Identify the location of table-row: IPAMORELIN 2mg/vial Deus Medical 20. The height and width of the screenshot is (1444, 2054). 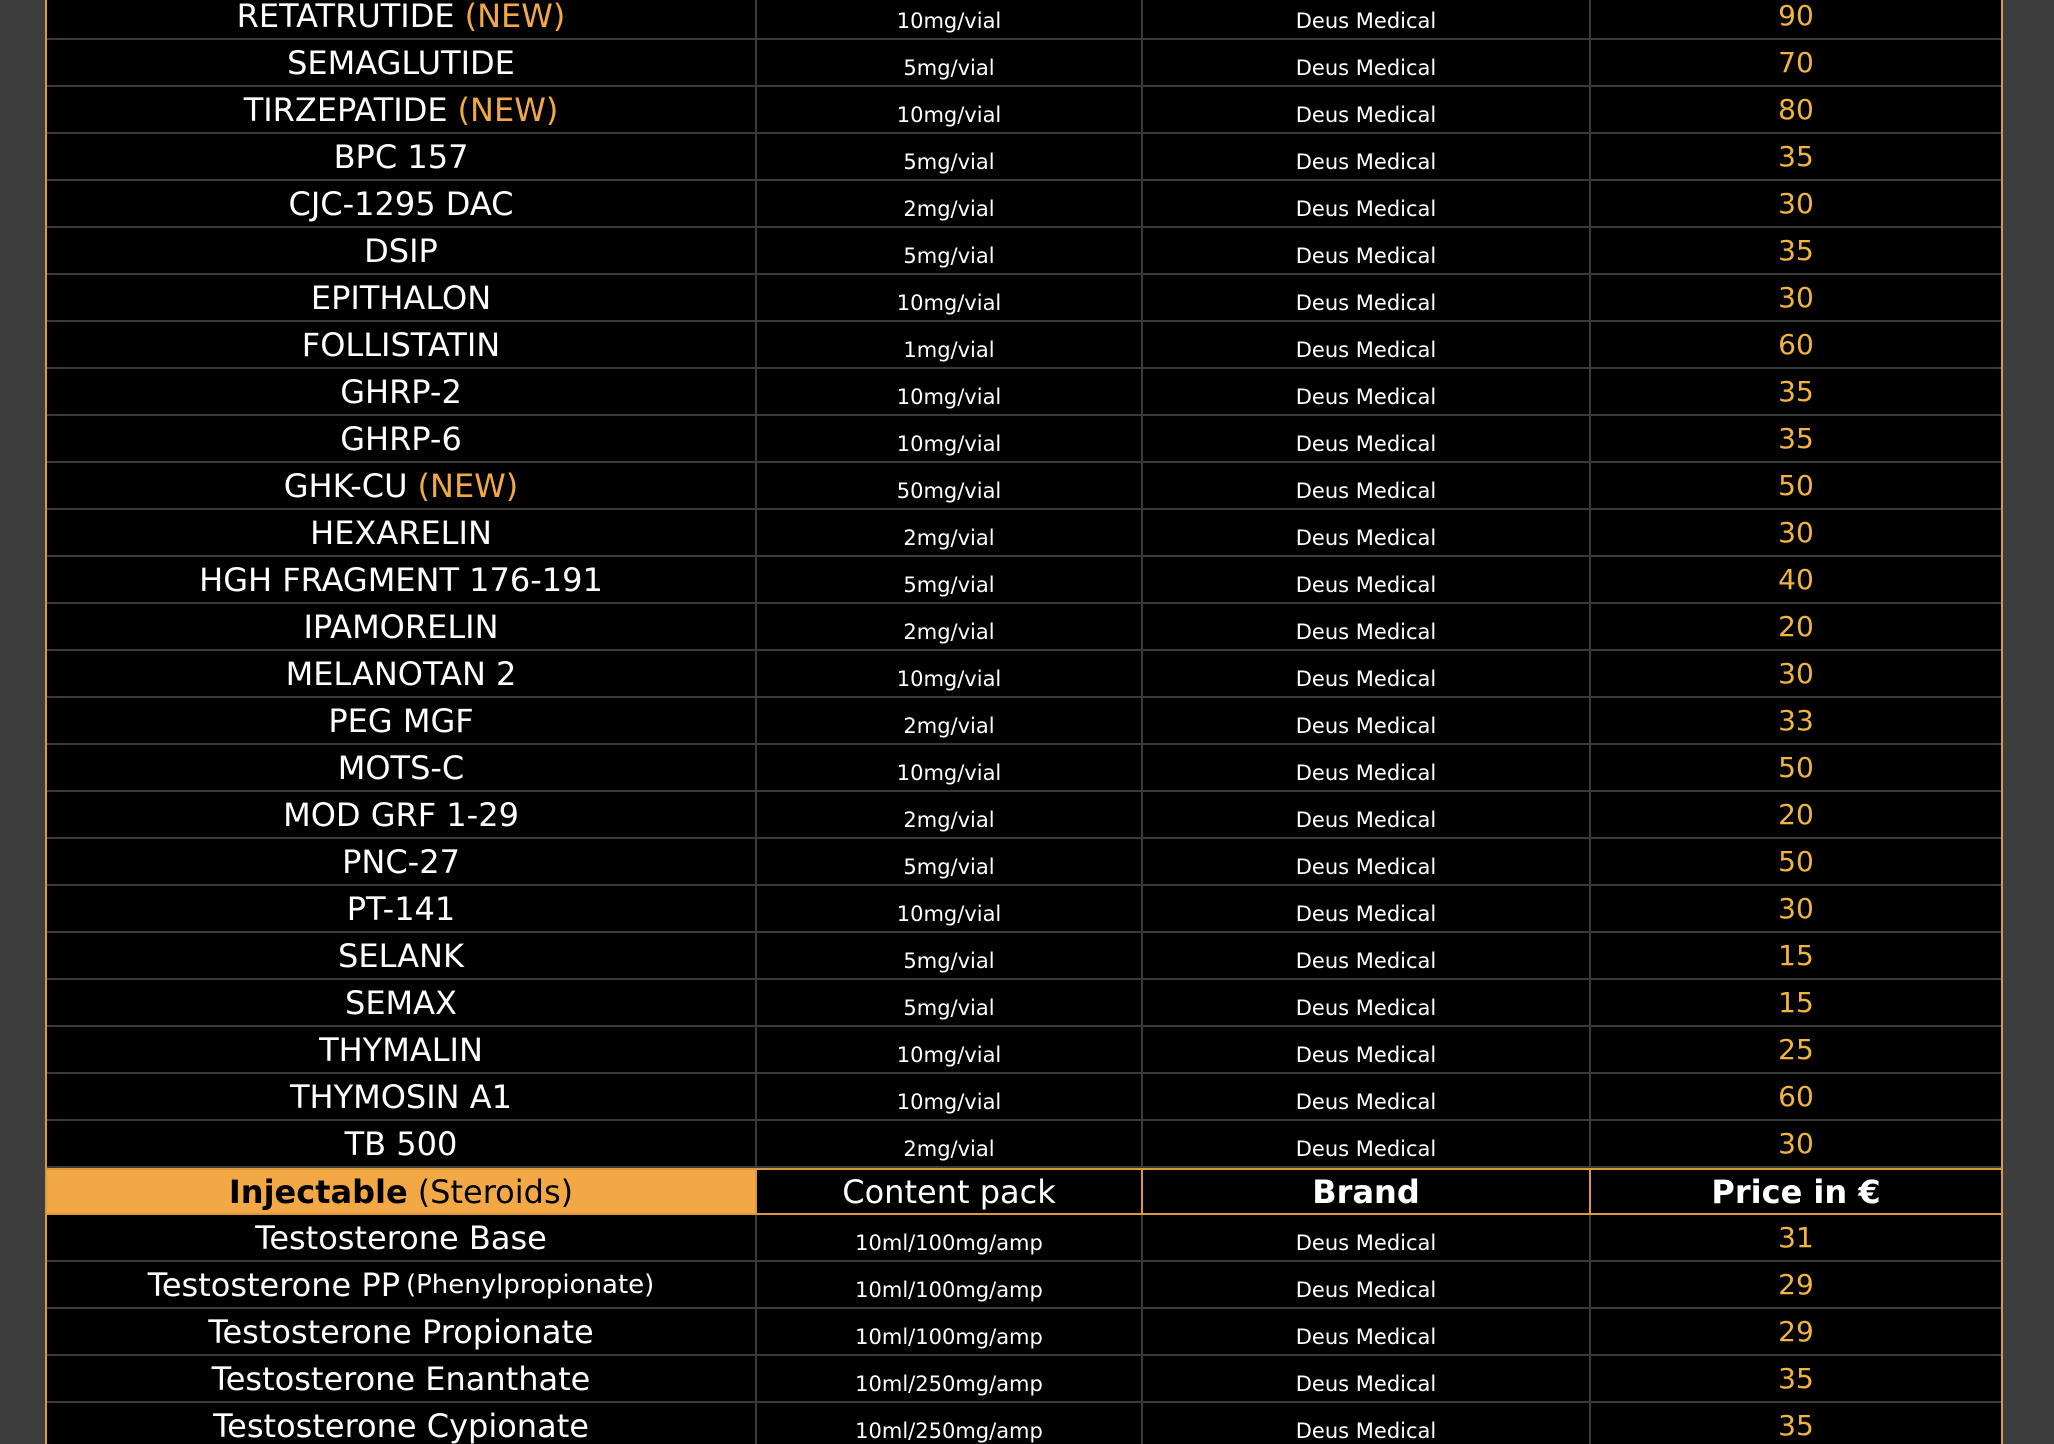
(1024, 627).